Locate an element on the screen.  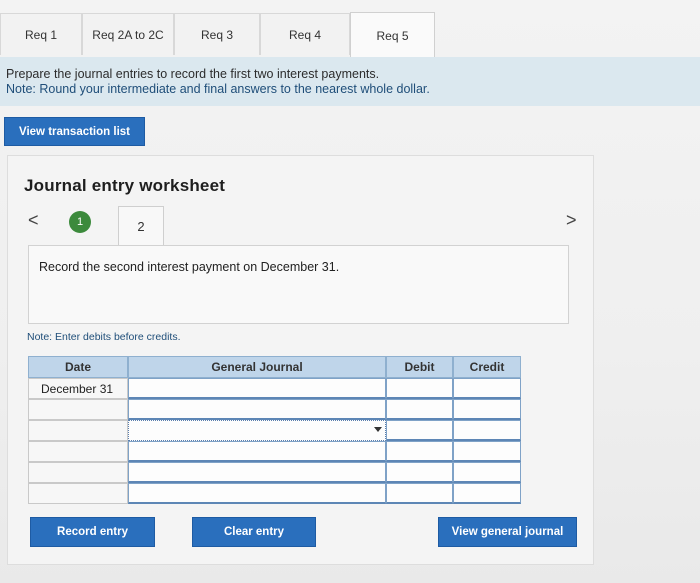
step-1-complete-badge: 1 is located at coordinates (80, 222).